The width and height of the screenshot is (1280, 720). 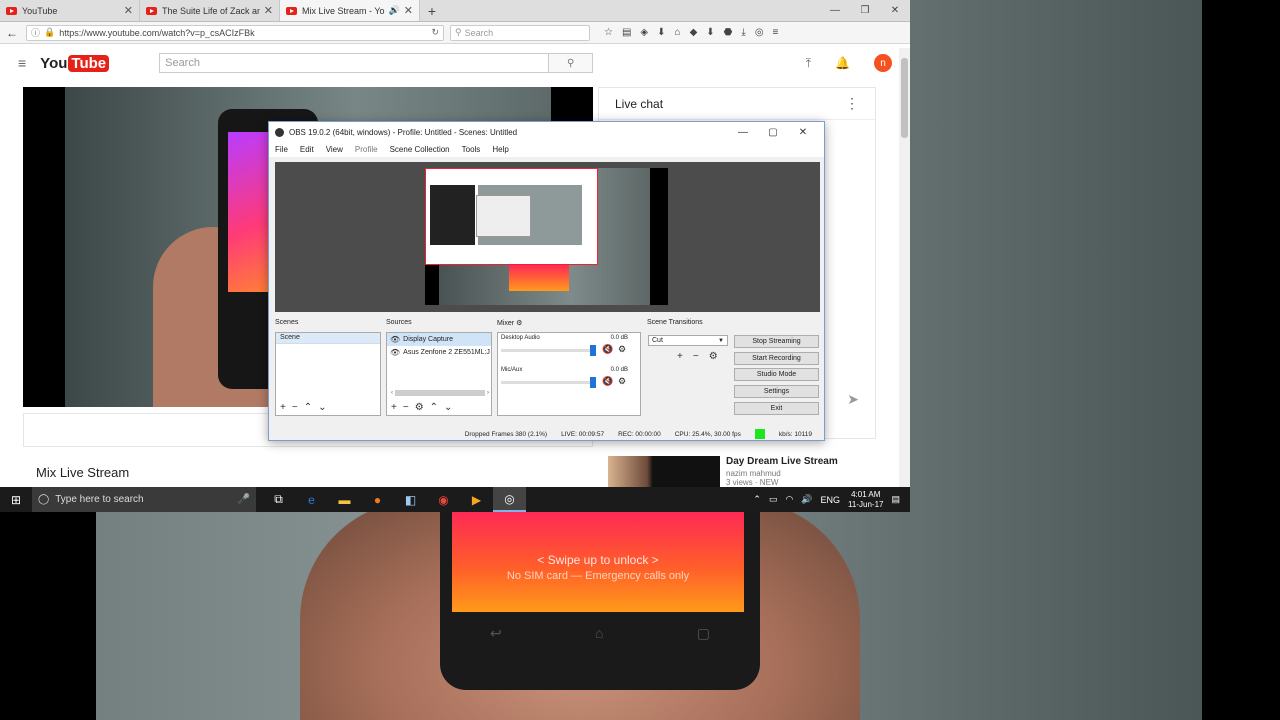 I want to click on vpn-icon: ◎, so click(x=759, y=32).